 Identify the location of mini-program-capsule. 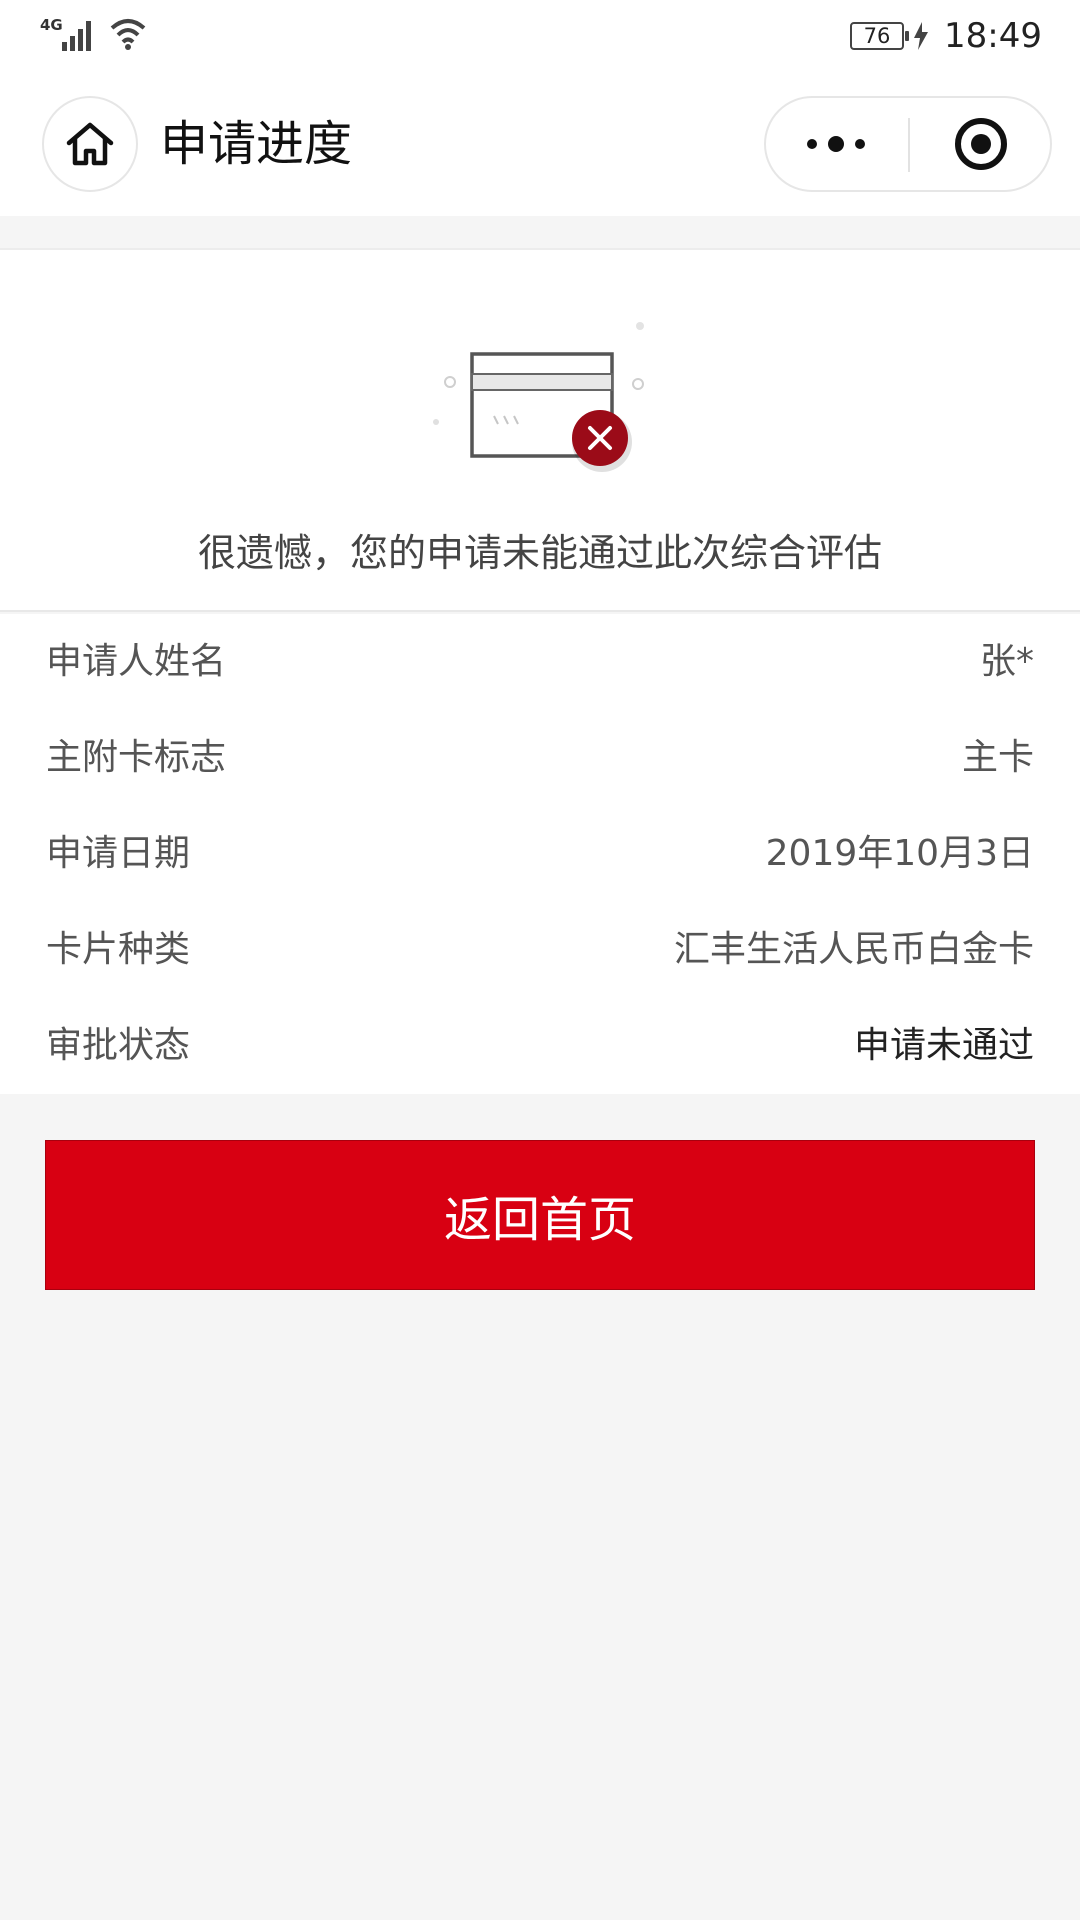
(908, 144).